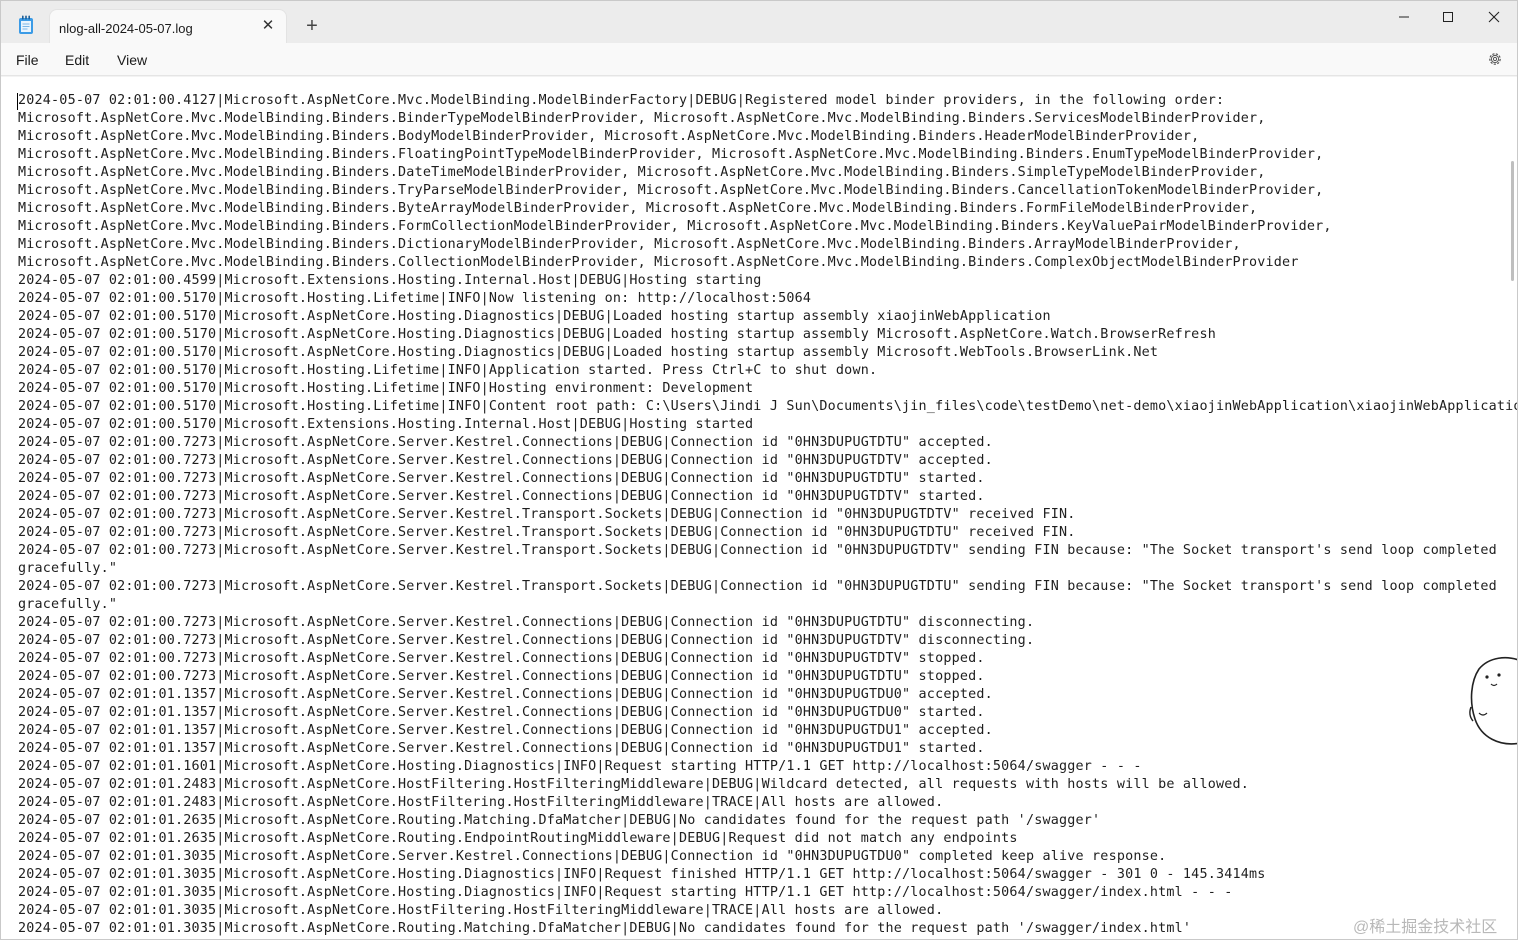 The image size is (1518, 940). Describe the element at coordinates (126, 28) in the screenshot. I see `tab-title: nlog-all-2024-05-07.log` at that location.